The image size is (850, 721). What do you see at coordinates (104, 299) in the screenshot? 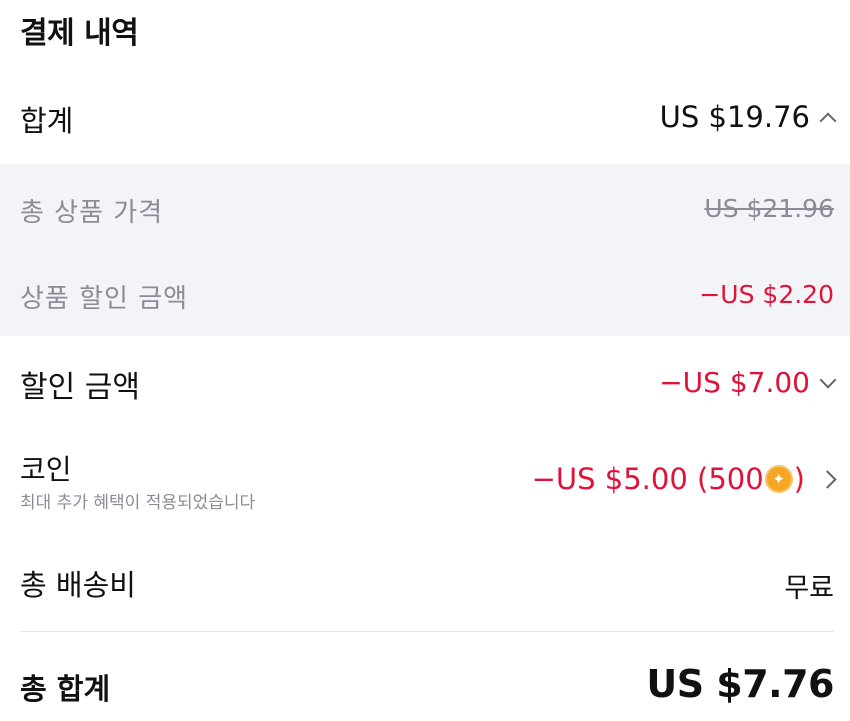
I see `item-discount-label: 상품 할인 금액` at bounding box center [104, 299].